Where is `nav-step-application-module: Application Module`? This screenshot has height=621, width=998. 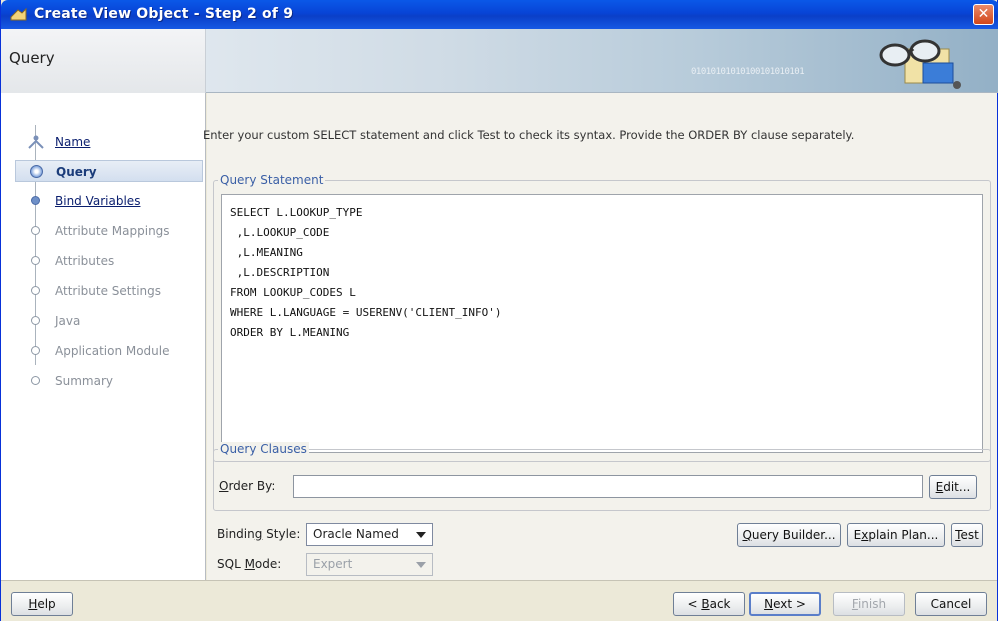 nav-step-application-module: Application Module is located at coordinates (110, 351).